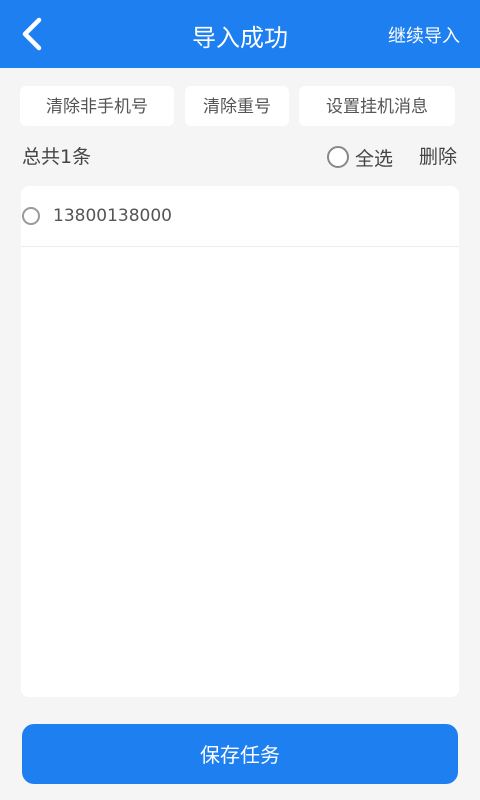 This screenshot has height=800, width=480. What do you see at coordinates (438, 157) in the screenshot?
I see `delete-button: 删除` at bounding box center [438, 157].